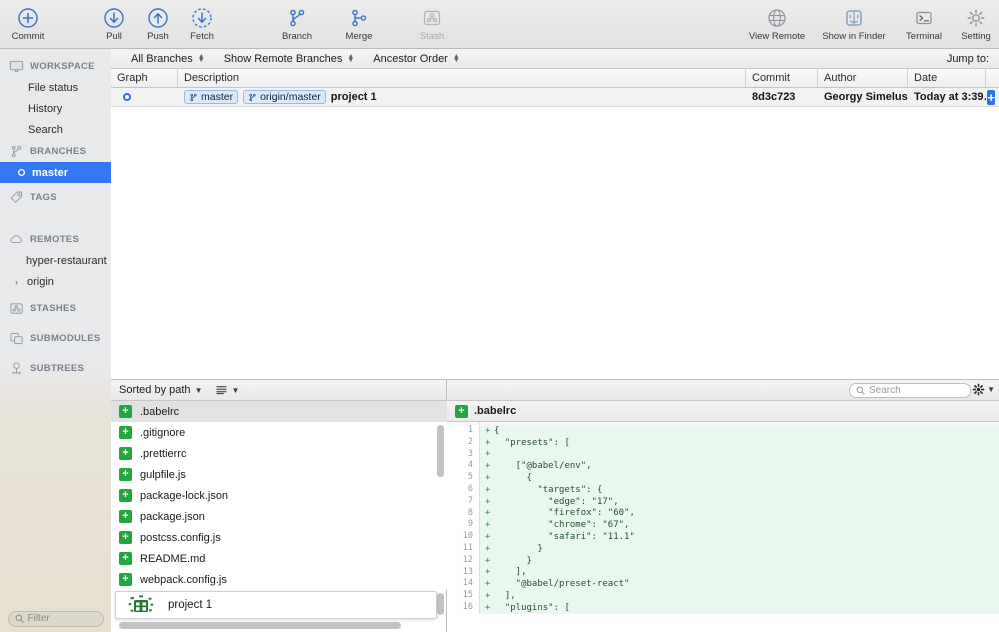 This screenshot has height=632, width=999. What do you see at coordinates (19, 282) in the screenshot?
I see `chevron-right-icon: ›` at bounding box center [19, 282].